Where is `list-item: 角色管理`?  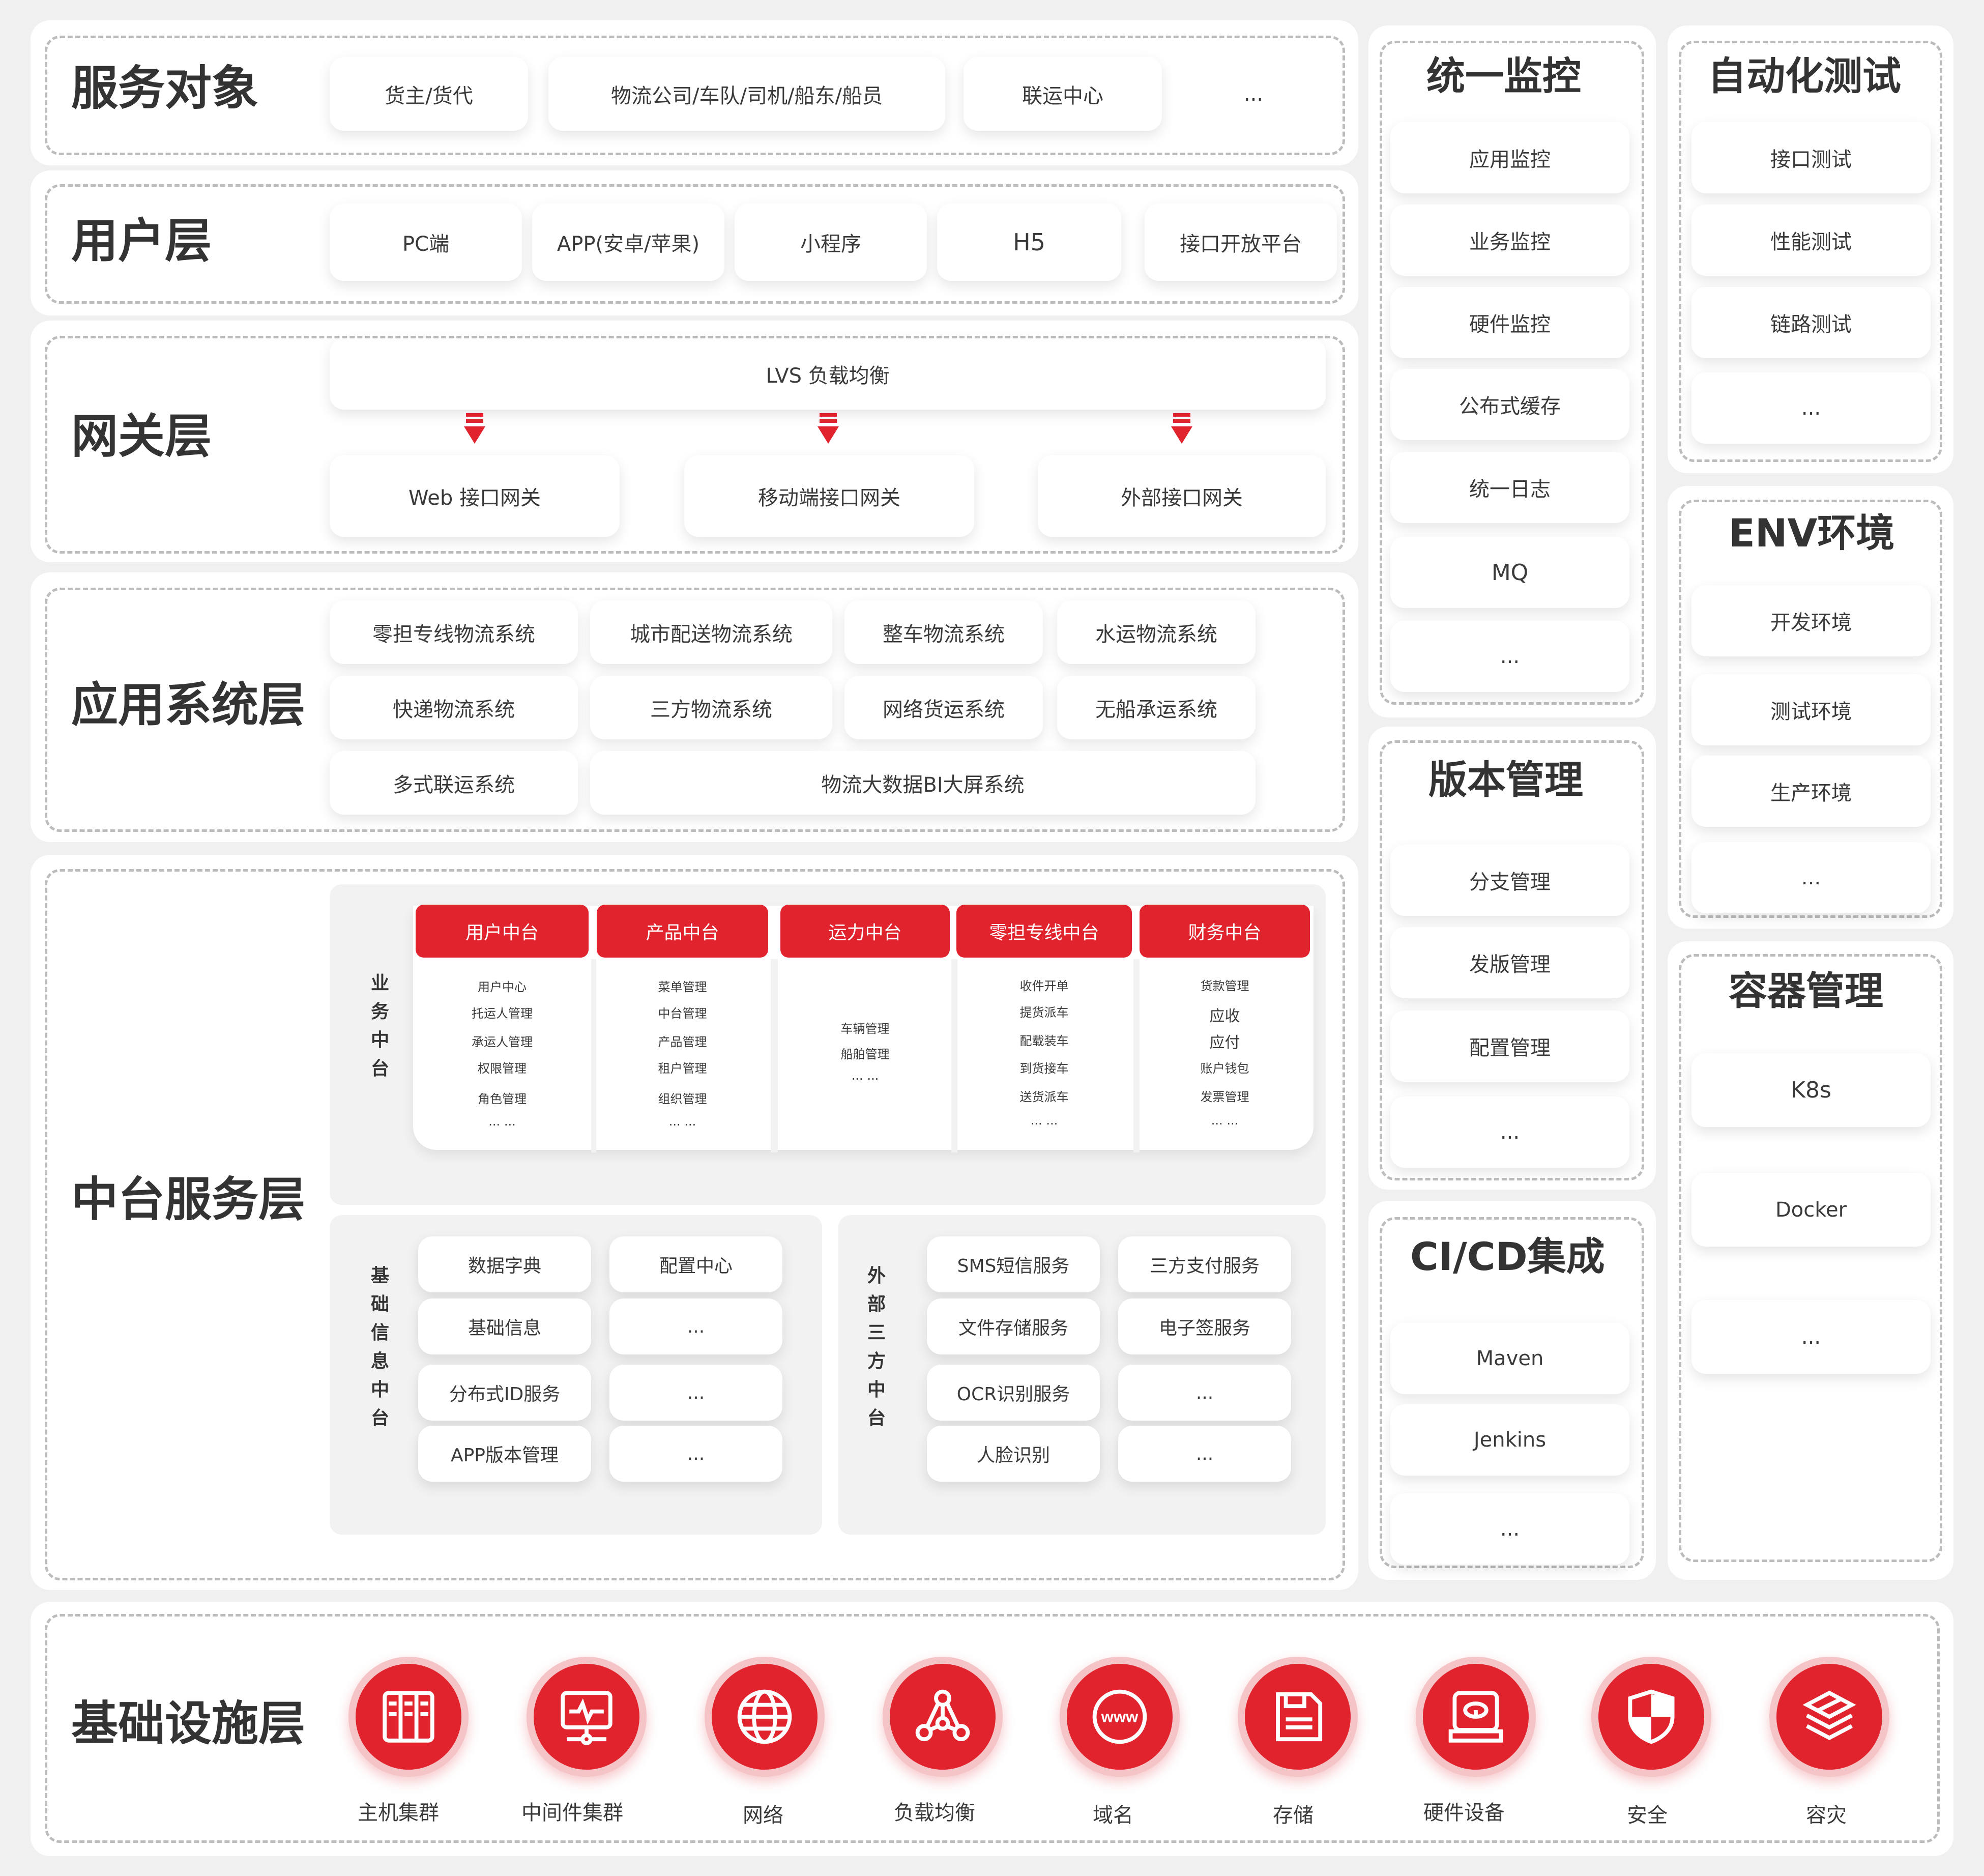
list-item: 角色管理 is located at coordinates (502, 1099).